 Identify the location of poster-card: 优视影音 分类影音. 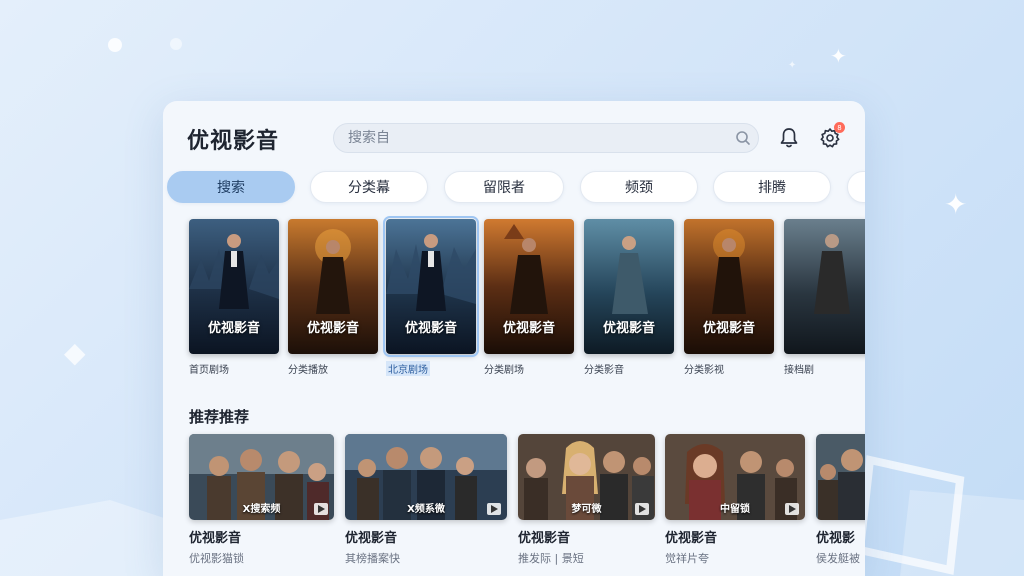
(629, 297).